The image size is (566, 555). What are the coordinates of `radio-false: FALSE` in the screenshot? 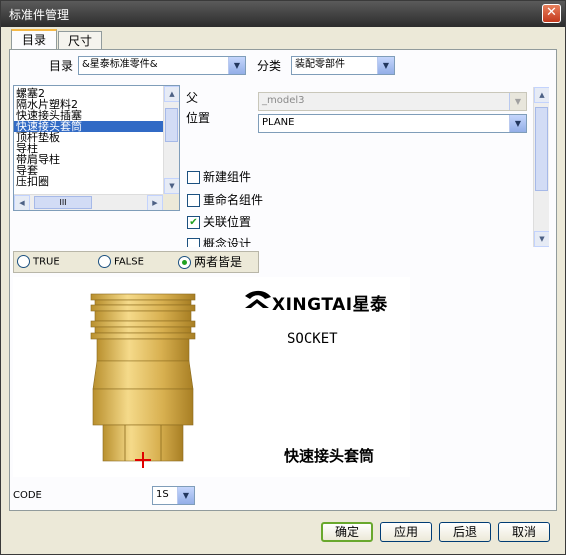 It's located at (121, 262).